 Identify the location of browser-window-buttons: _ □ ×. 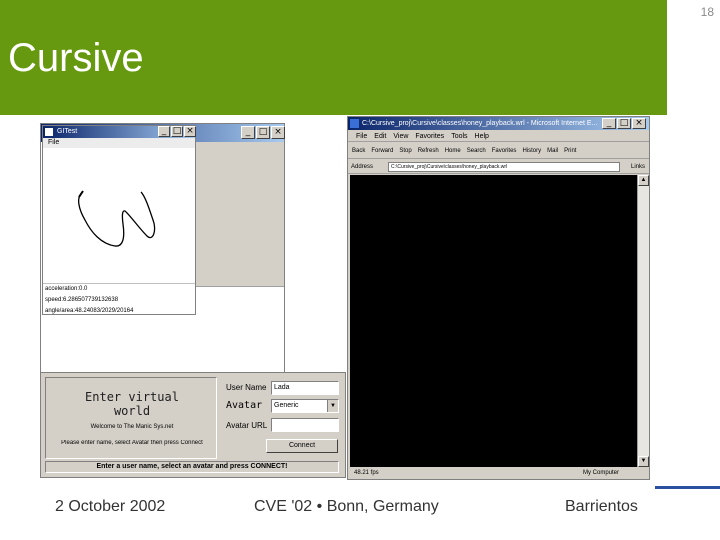
(624, 123).